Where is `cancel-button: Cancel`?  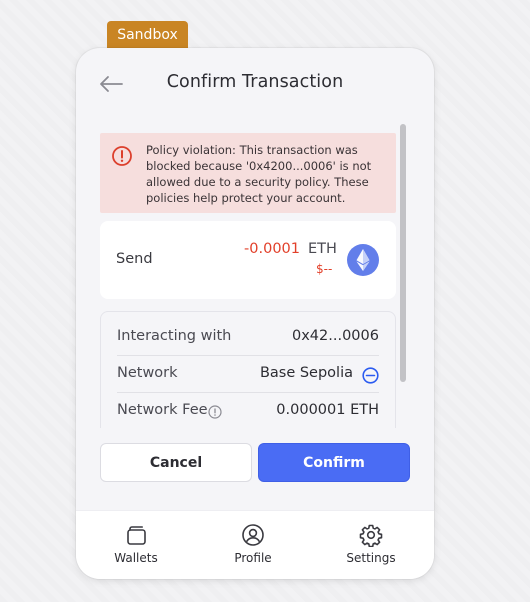 cancel-button: Cancel is located at coordinates (176, 462).